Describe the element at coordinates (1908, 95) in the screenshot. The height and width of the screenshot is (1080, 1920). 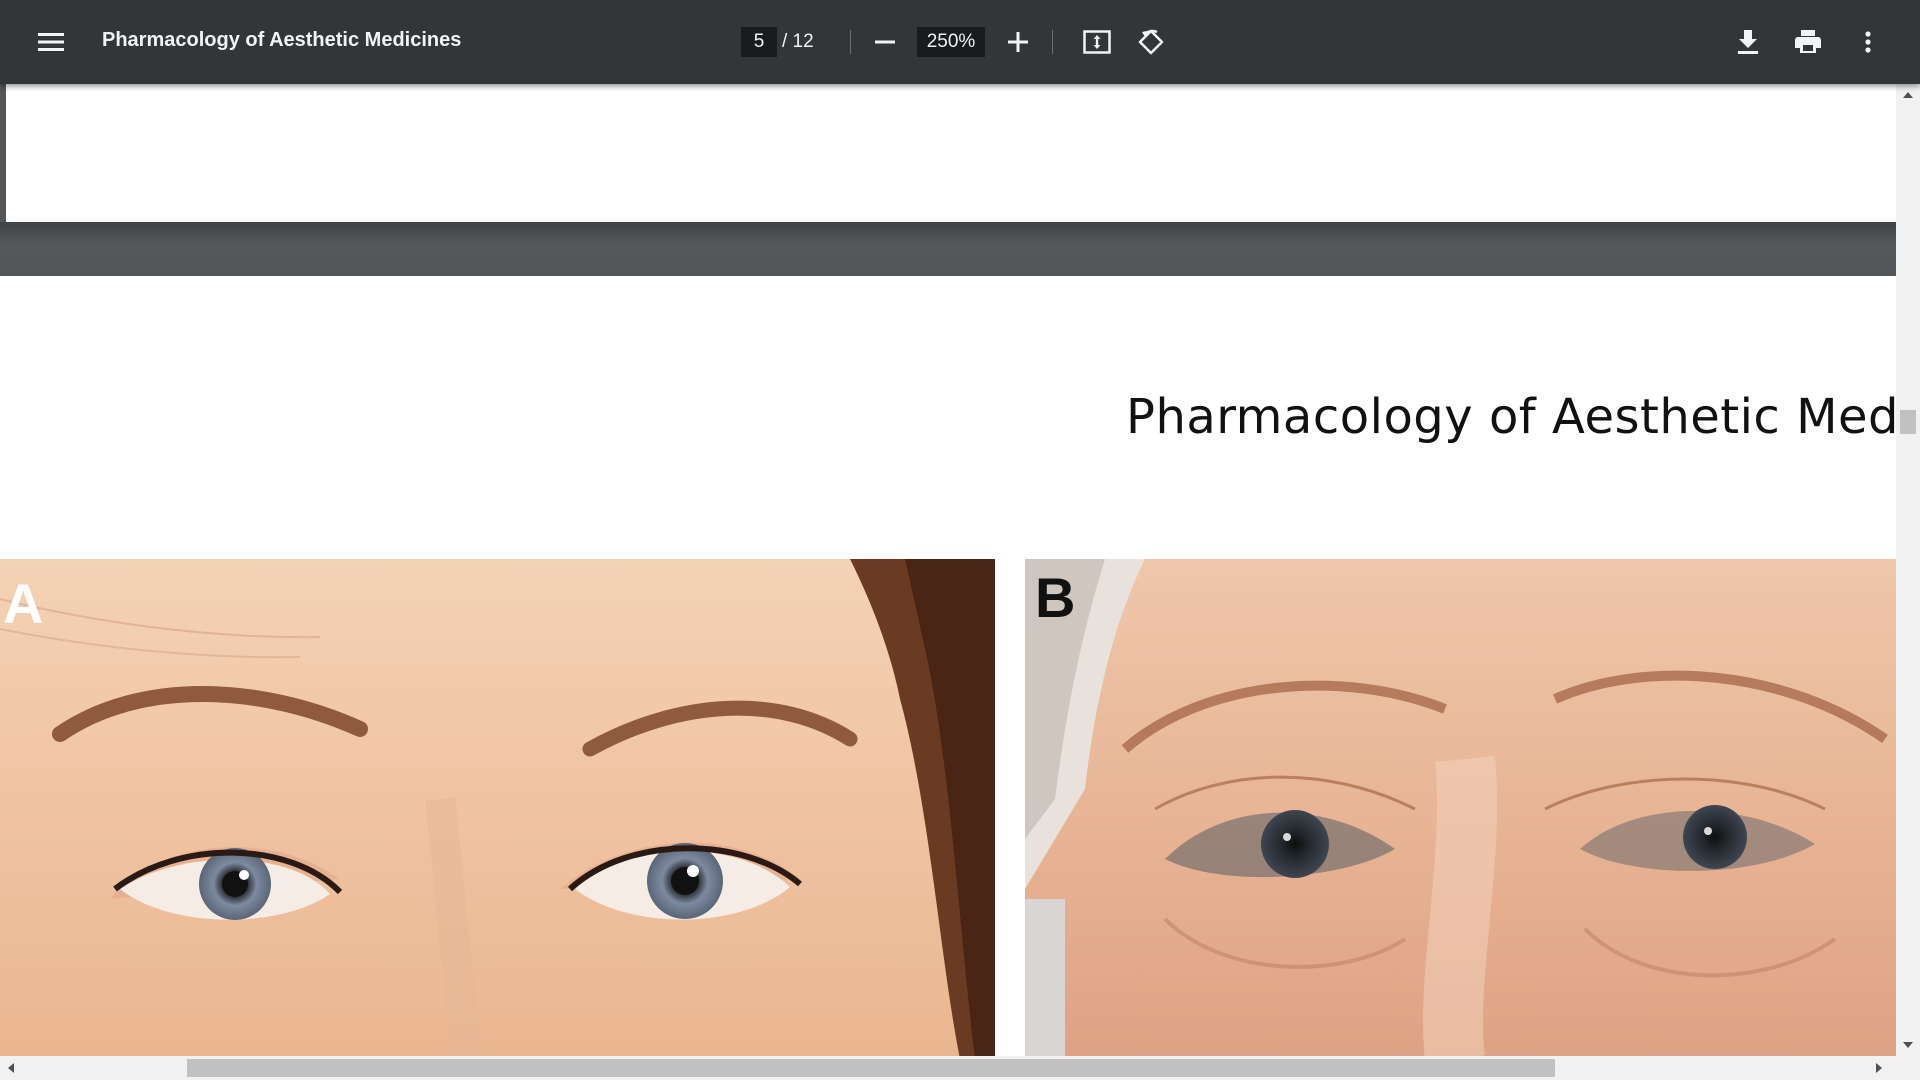
I see `scroll-up-arrow-icon` at that location.